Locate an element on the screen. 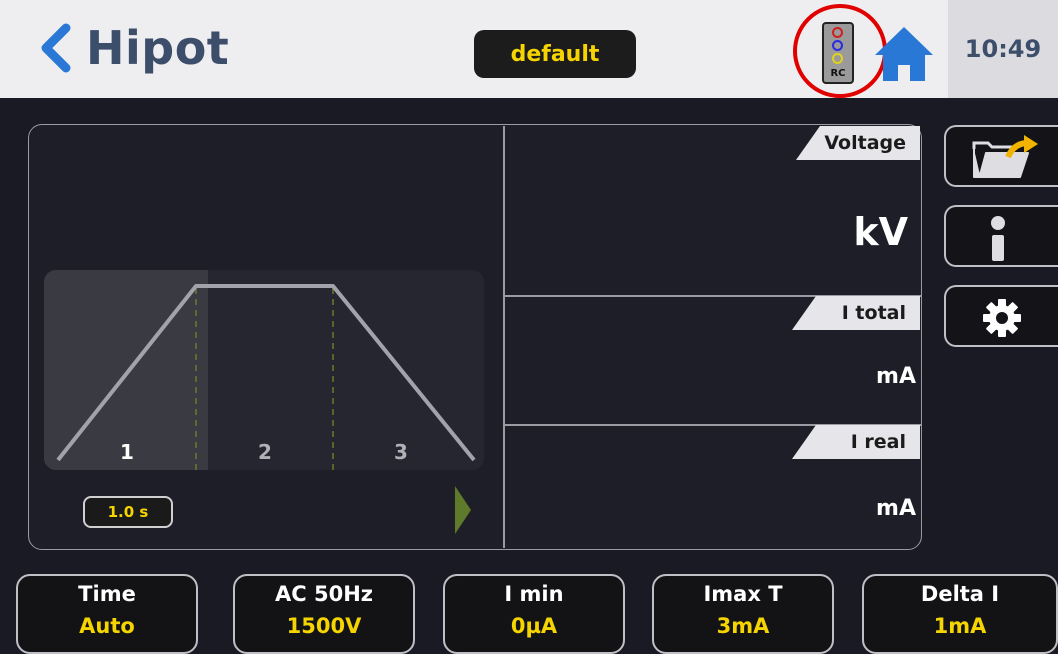 The width and height of the screenshot is (1058, 654). param-label: AC 50Hz is located at coordinates (324, 594).